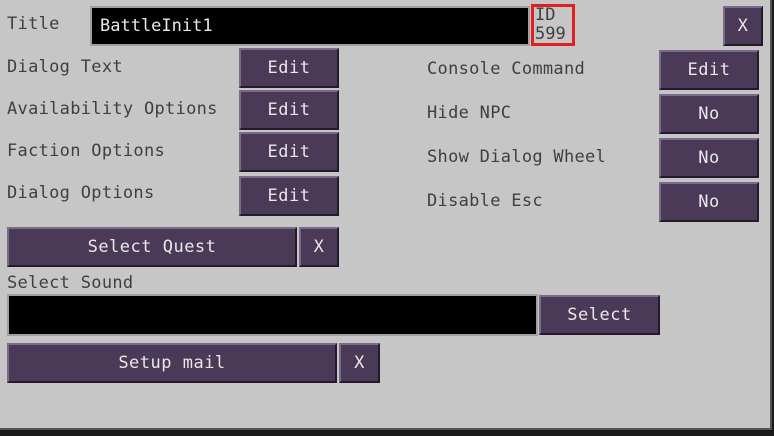 The height and width of the screenshot is (436, 774). I want to click on console-command-edit-button: Edit, so click(709, 70).